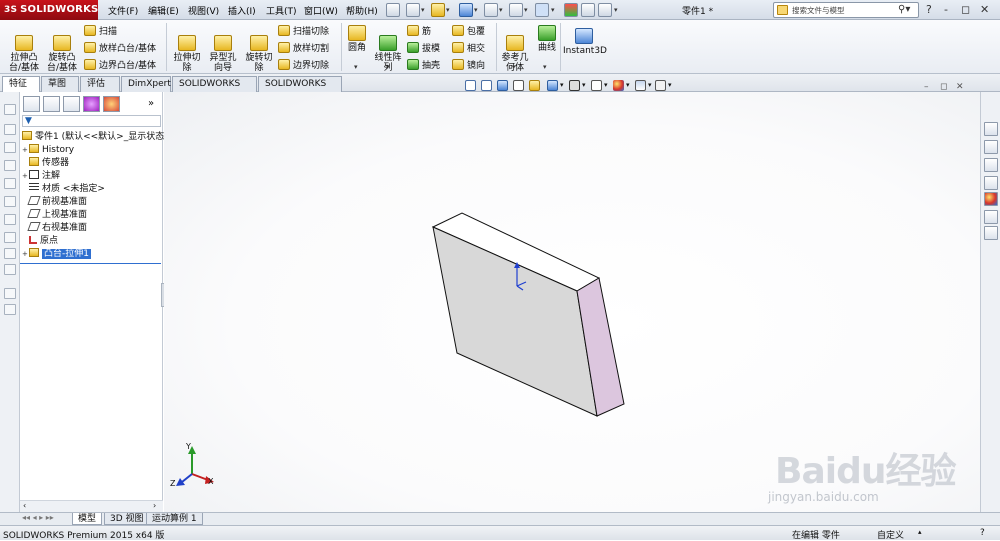 This screenshot has width=1000, height=541. Describe the element at coordinates (87, 519) in the screenshot. I see `tab-model: 模型` at that location.